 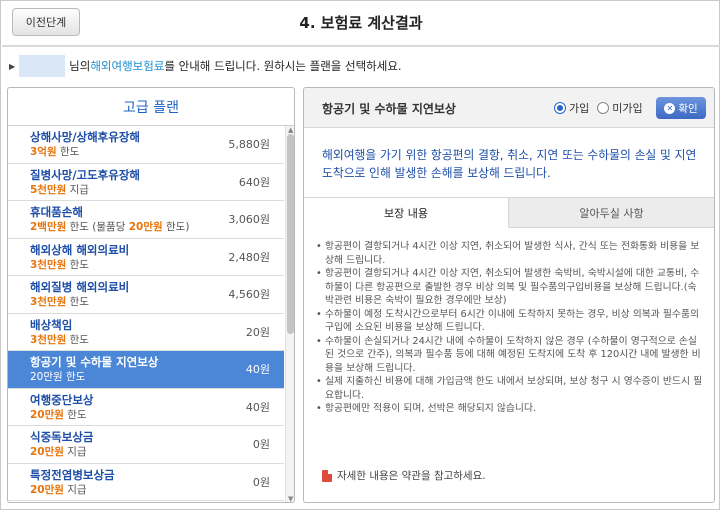 What do you see at coordinates (257, 332) in the screenshot?
I see `plan-item-price: 20원` at bounding box center [257, 332].